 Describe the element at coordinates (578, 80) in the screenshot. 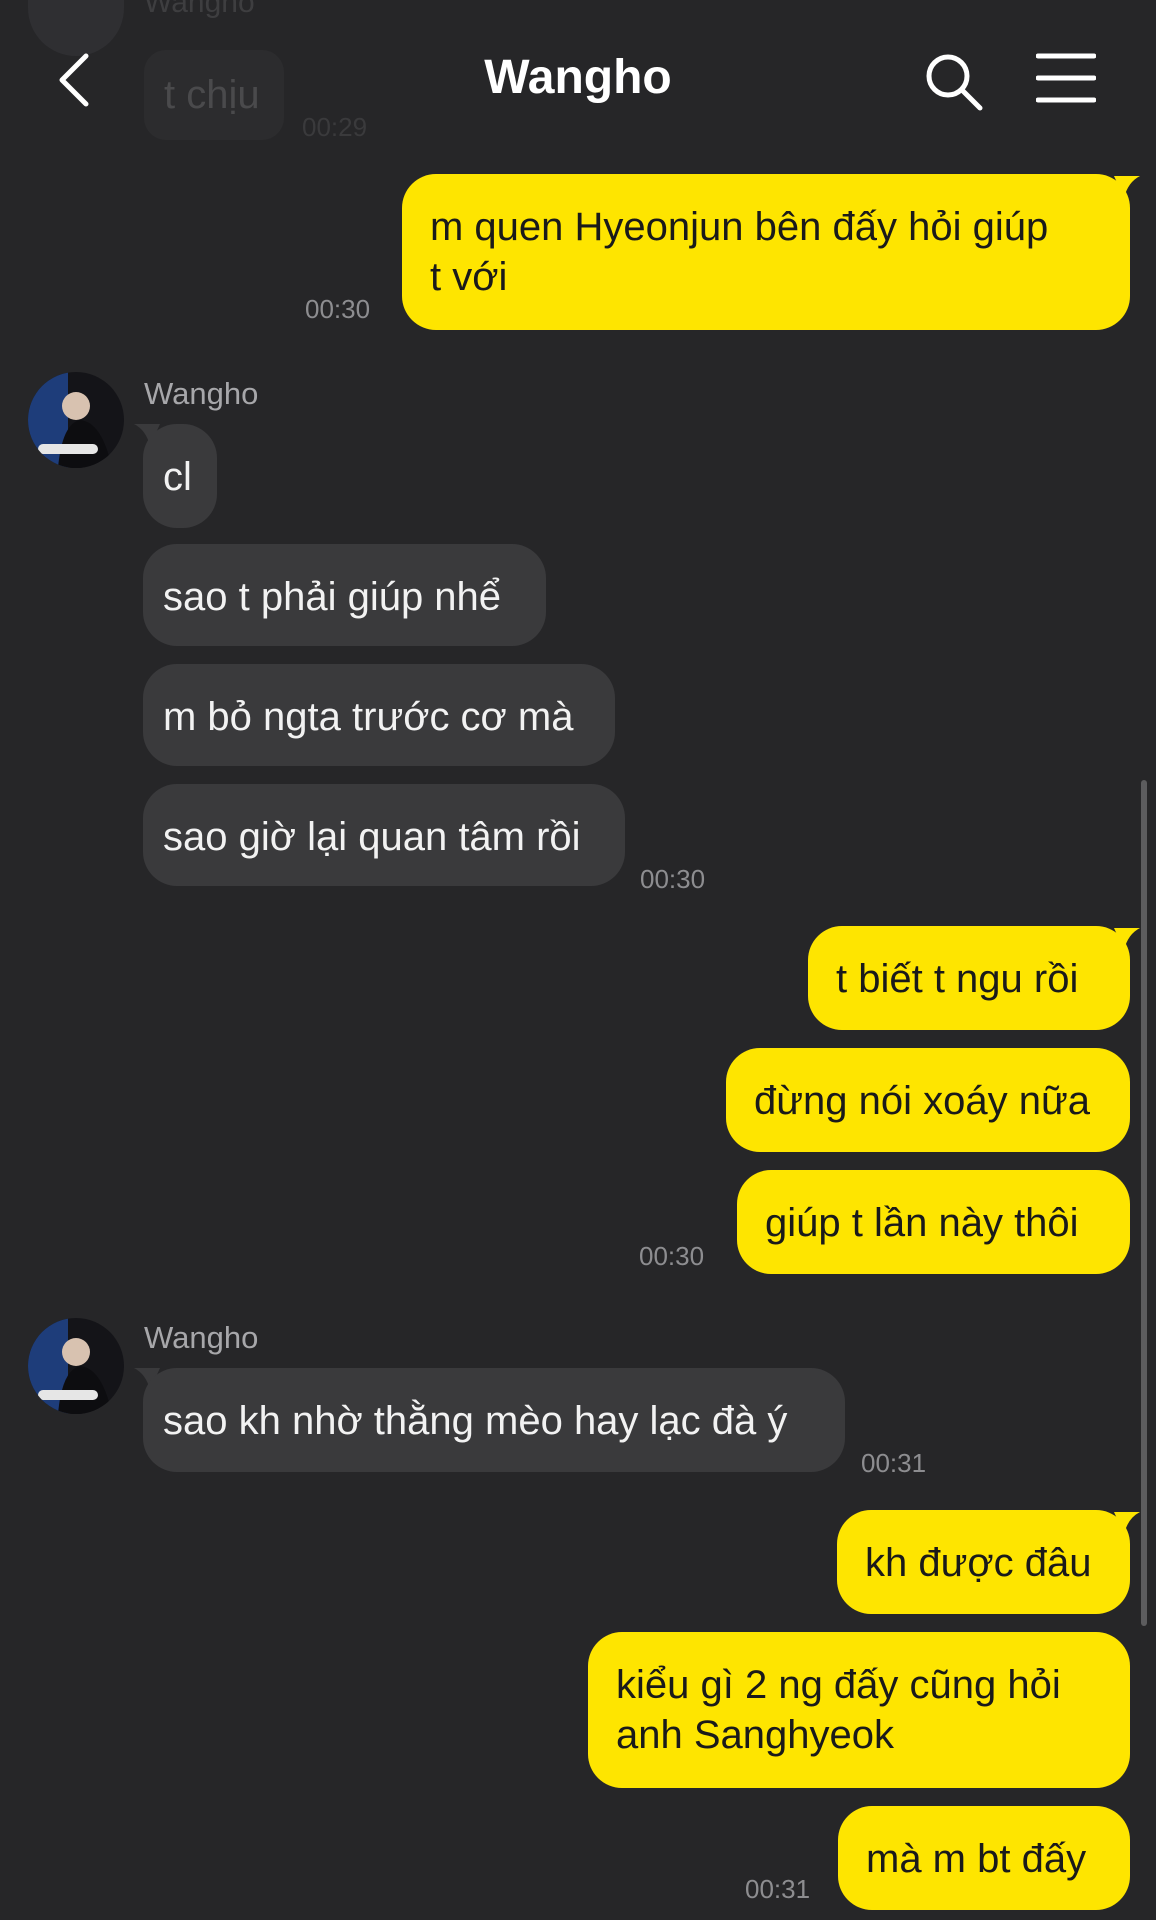

I see `chat-header: Wangho` at that location.